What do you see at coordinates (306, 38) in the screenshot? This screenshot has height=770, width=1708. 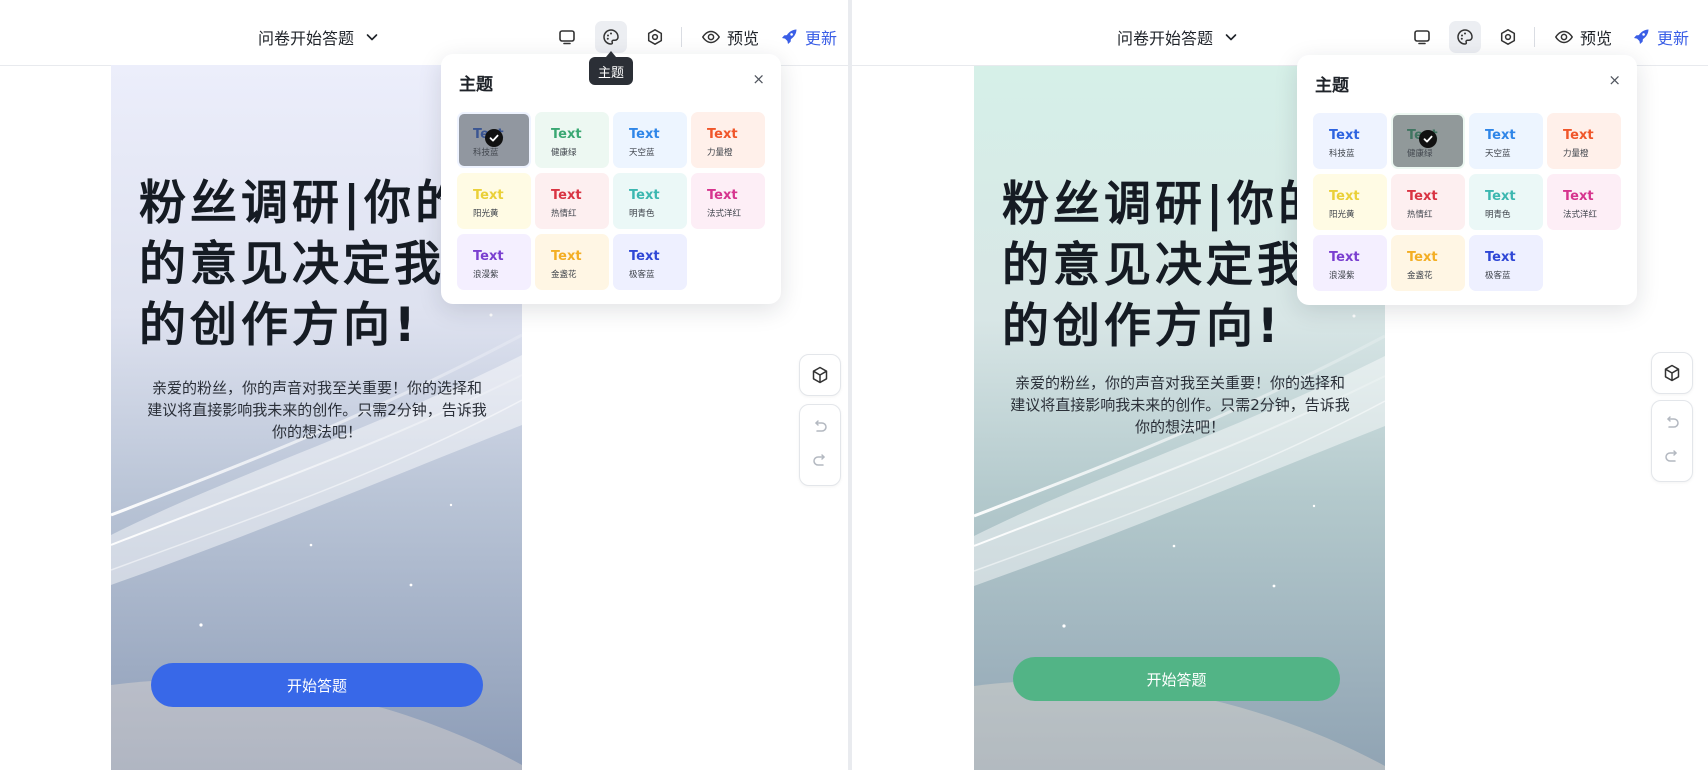 I see `page-select-label: 问卷开始答题` at bounding box center [306, 38].